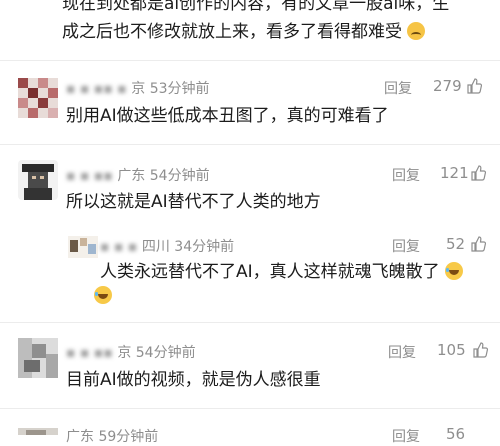 This screenshot has width=500, height=446. I want to click on top-comment-line2: 成之后也不修改就放上来，看多了看得都难受, so click(244, 32).